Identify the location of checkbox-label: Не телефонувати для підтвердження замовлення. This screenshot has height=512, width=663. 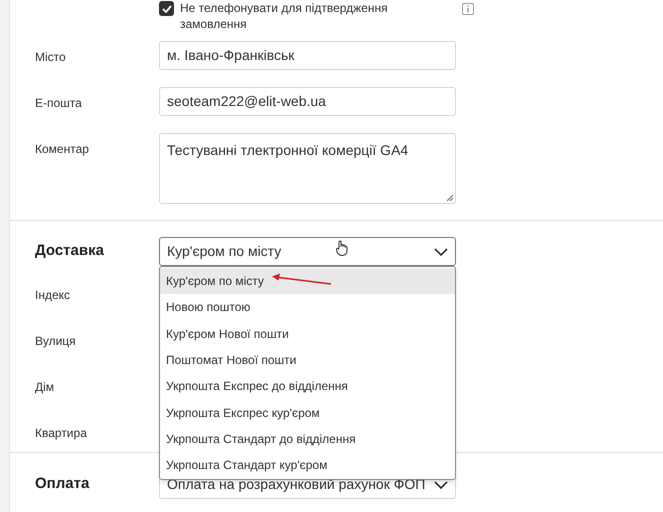
(284, 16).